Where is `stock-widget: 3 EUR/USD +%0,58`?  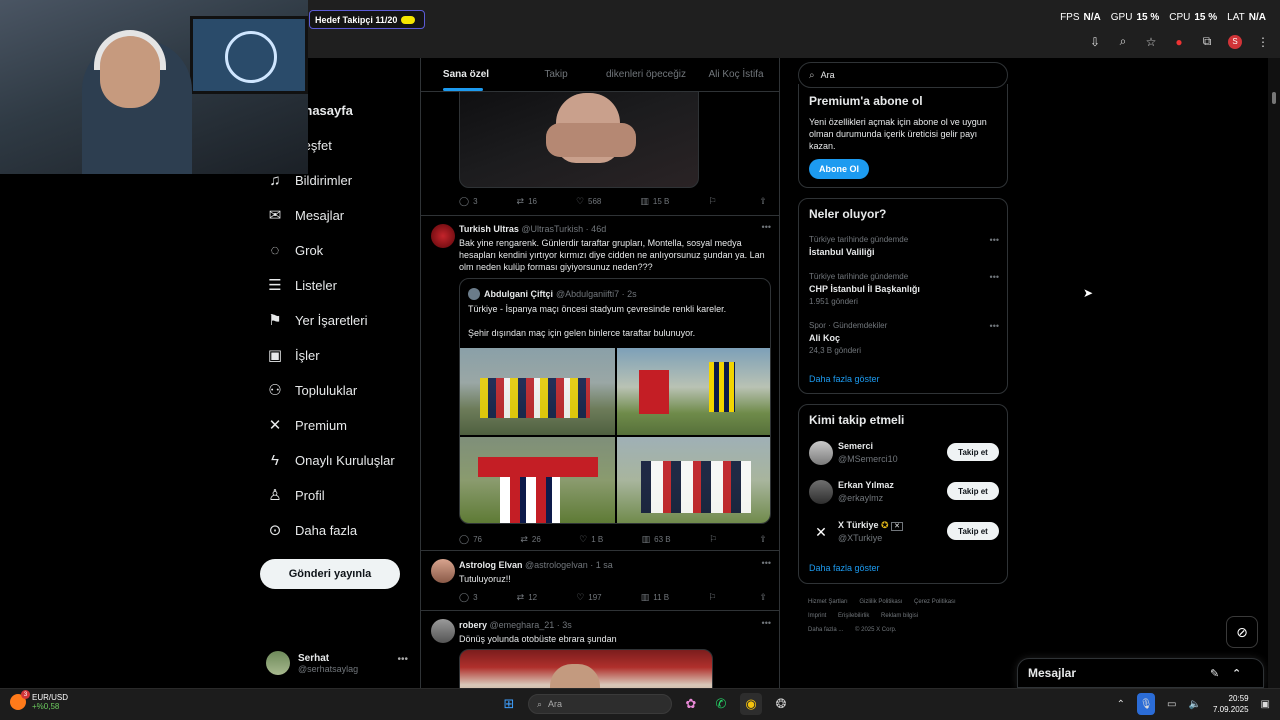
stock-widget: 3 EUR/USD +%0,58 is located at coordinates (39, 700).